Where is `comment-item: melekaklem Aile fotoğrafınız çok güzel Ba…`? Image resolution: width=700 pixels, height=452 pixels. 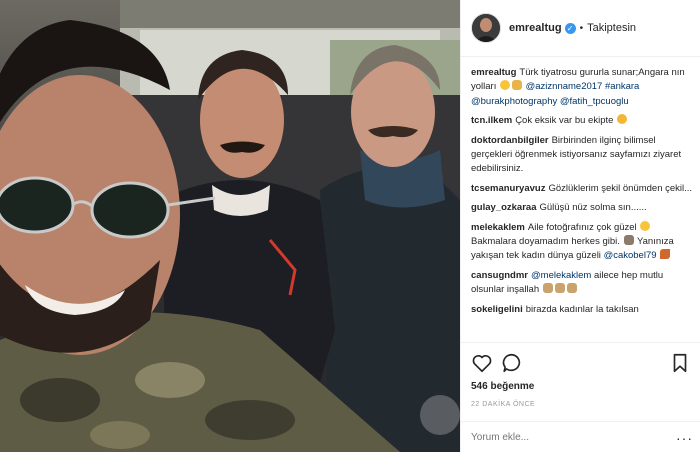
comment-item: melekaklem Aile fotoğrafınız çok güzel Ba… is located at coordinates (582, 242).